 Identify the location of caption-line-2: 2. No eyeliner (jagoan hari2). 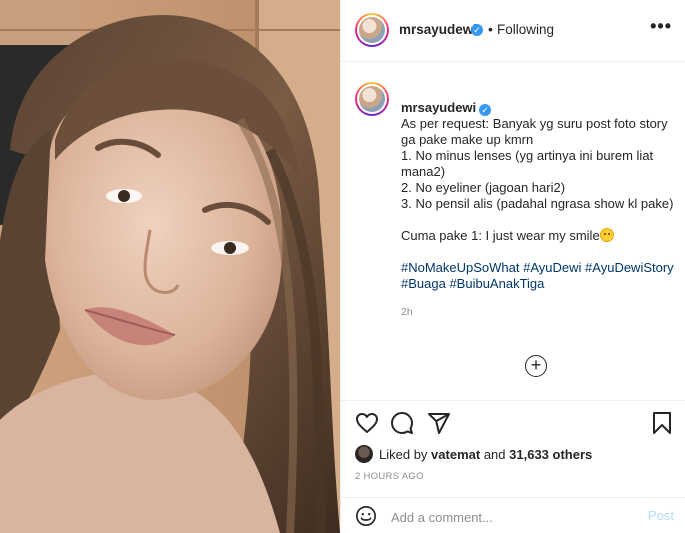
(483, 187).